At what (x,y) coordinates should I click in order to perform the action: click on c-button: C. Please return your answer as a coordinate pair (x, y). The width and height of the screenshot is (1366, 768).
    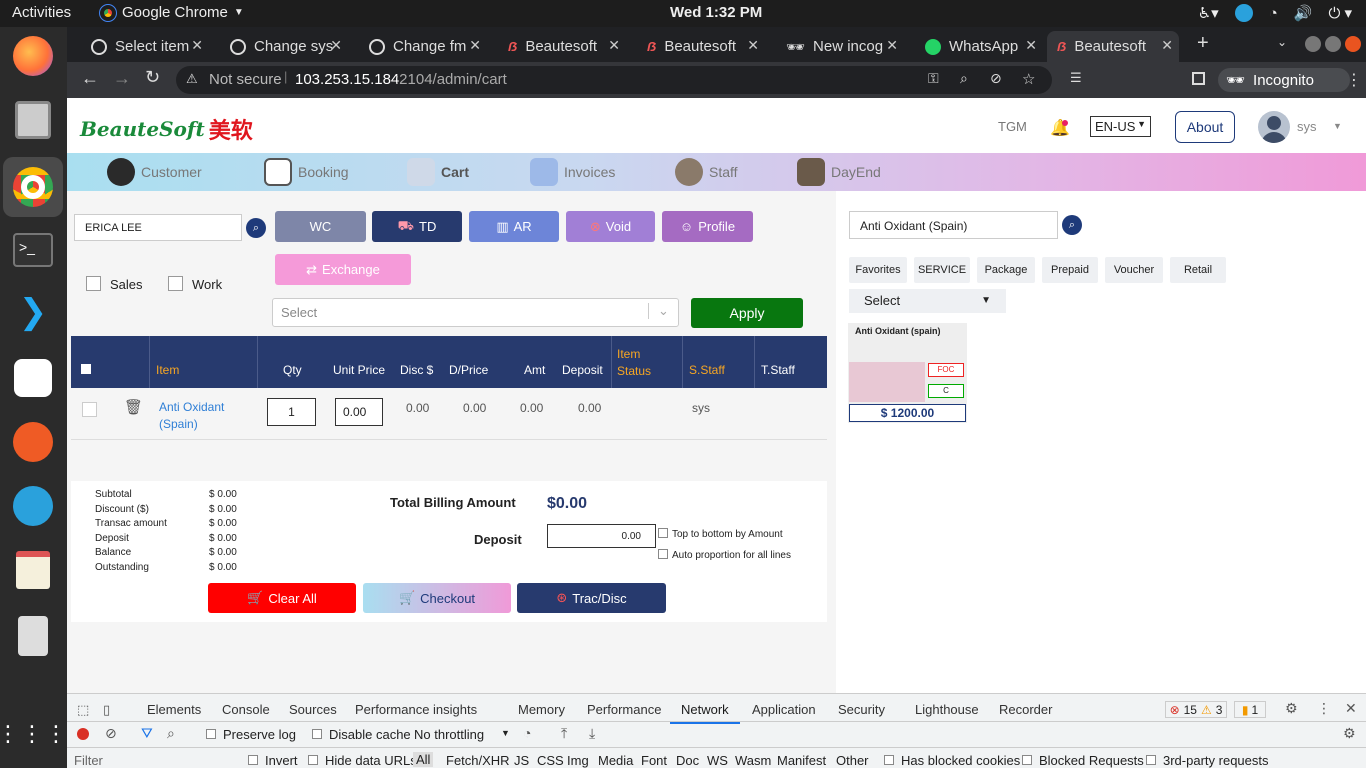
    Looking at the image, I should click on (946, 391).